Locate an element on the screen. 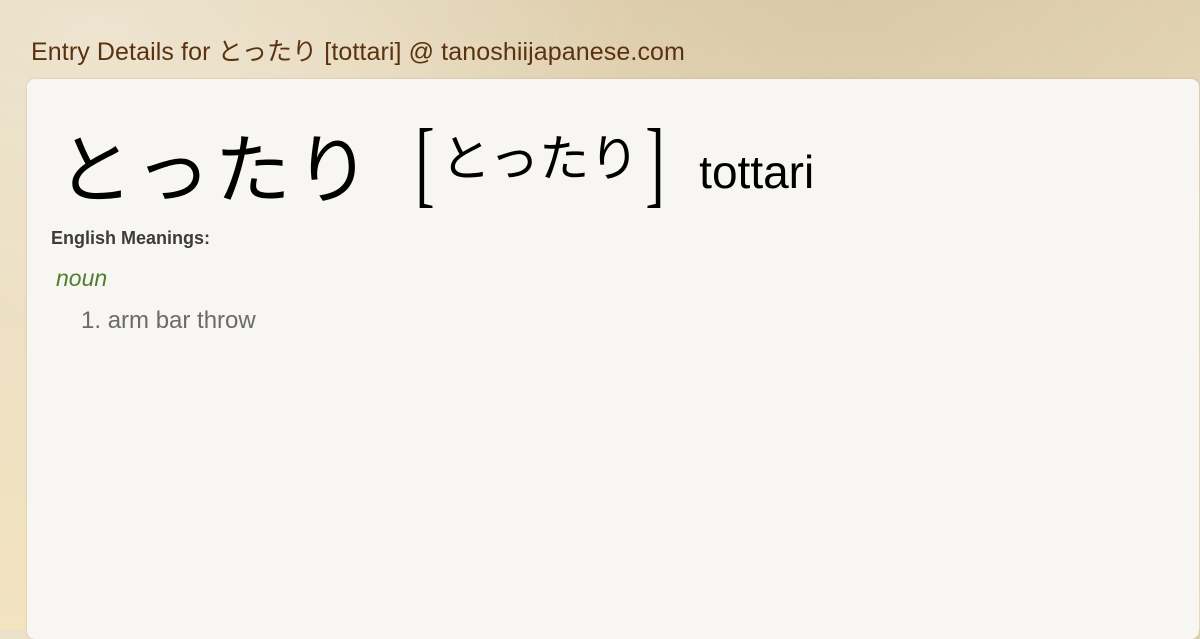 Image resolution: width=1200 pixels, height=639 pixels. meaning-number: 1. is located at coordinates (91, 320).